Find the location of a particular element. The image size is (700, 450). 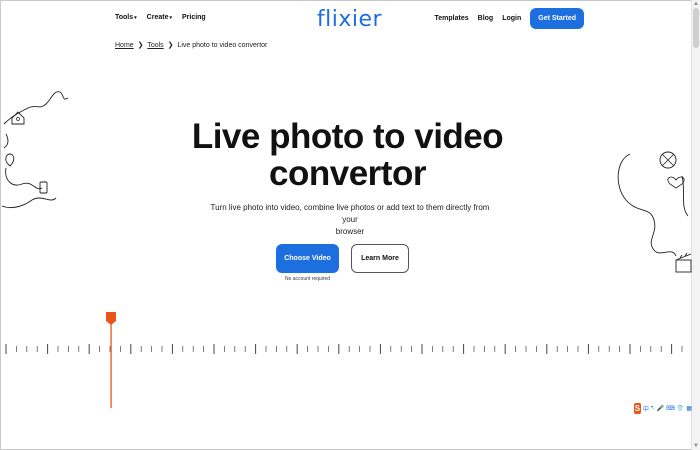

scroll-down-arrow-icon: ▼ is located at coordinates (696, 446).